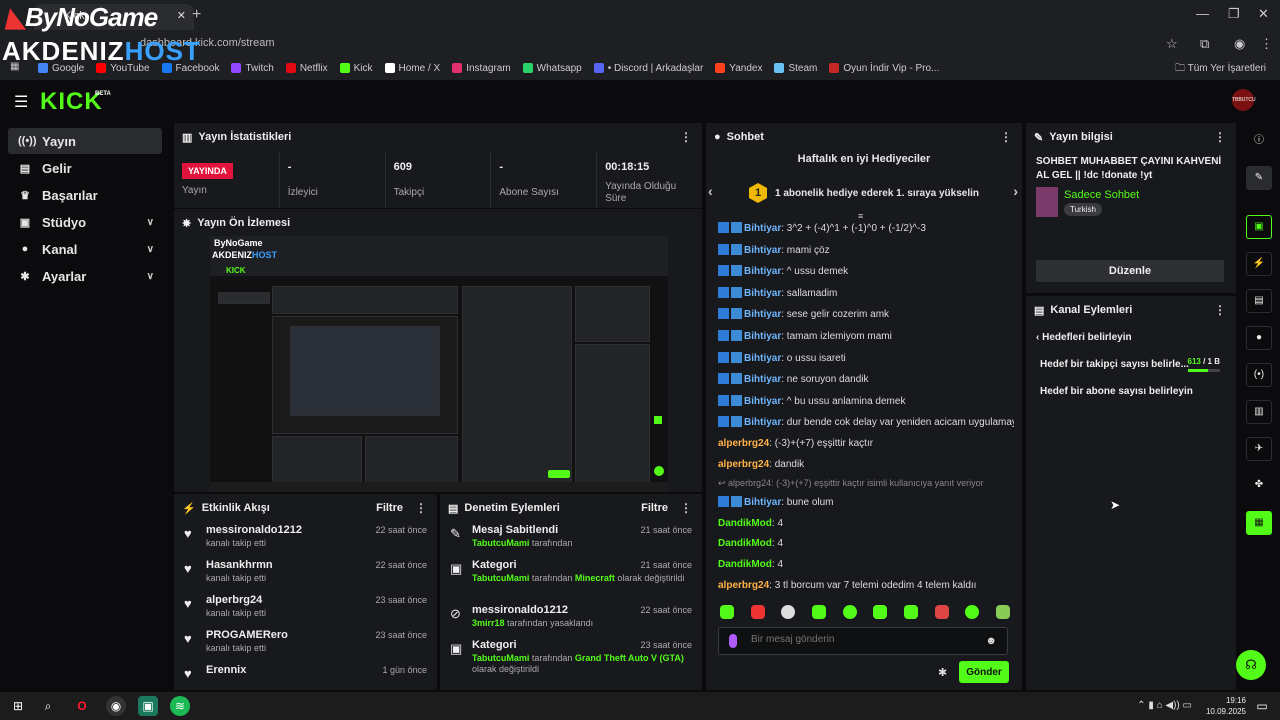 Image resolution: width=1280 pixels, height=720 pixels. I want to click on chat-settings-icon: ✱, so click(942, 672).